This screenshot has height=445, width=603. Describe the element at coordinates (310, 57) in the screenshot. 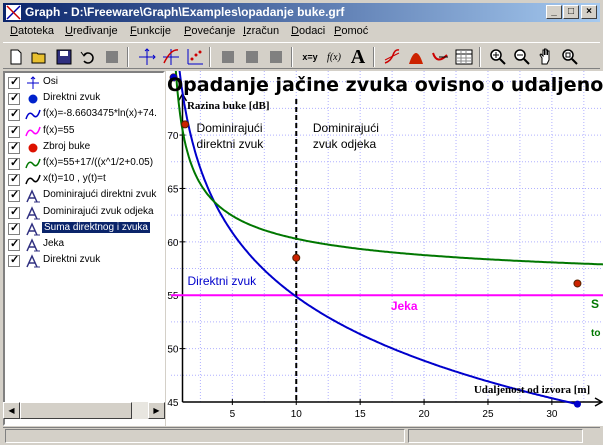

I see `relation-button: x=y` at that location.